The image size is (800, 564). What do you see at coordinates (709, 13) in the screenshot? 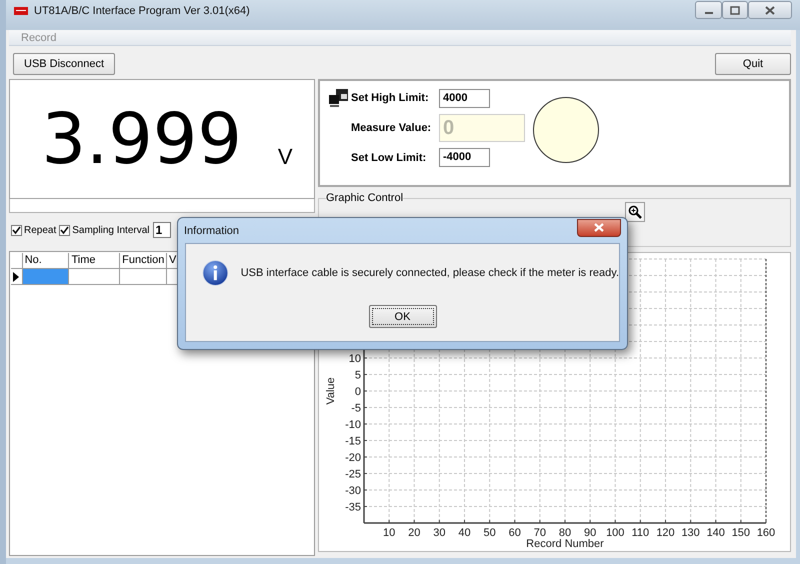
I see `minimize-icon` at bounding box center [709, 13].